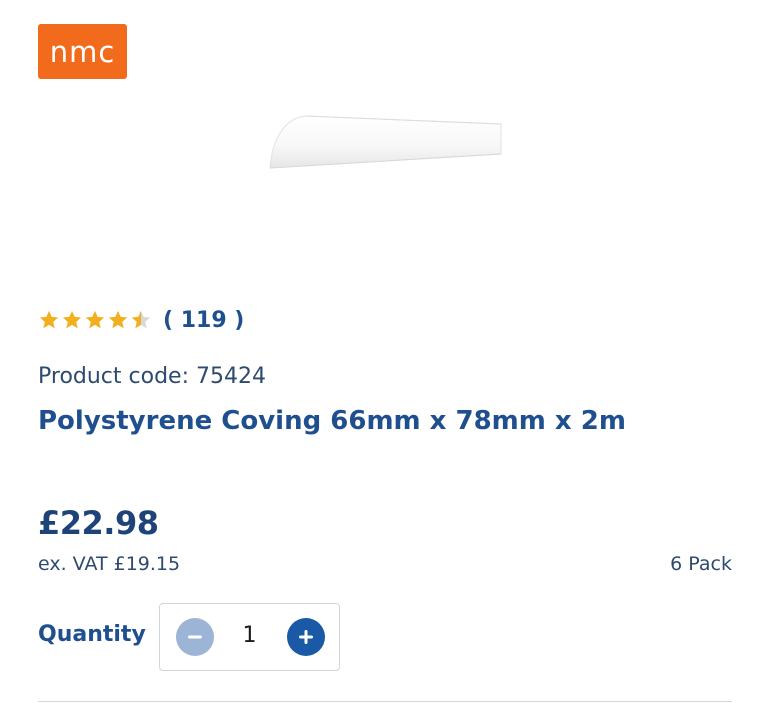  I want to click on review-count: ( 119 ), so click(203, 320).